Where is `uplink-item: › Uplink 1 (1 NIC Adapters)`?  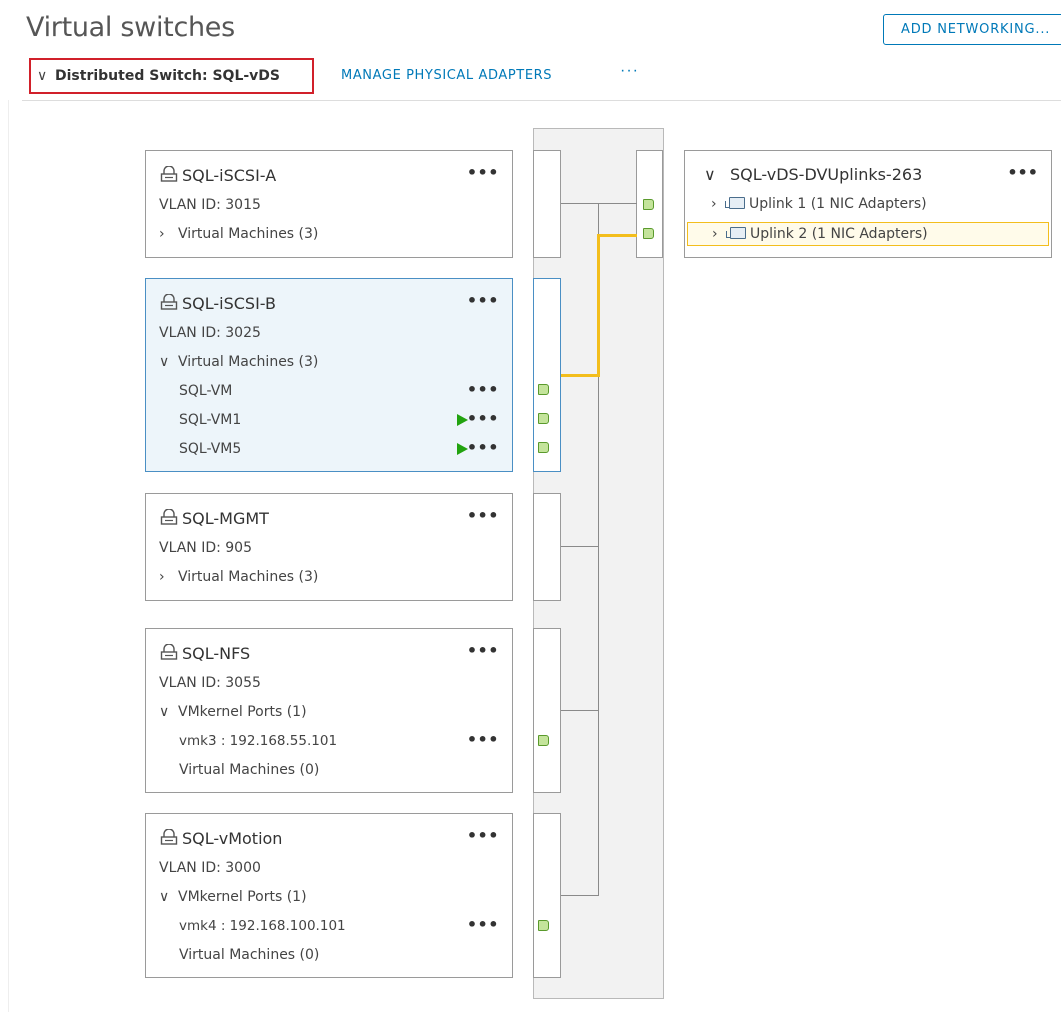
uplink-item: › Uplink 1 (1 NIC Adapters) is located at coordinates (868, 205).